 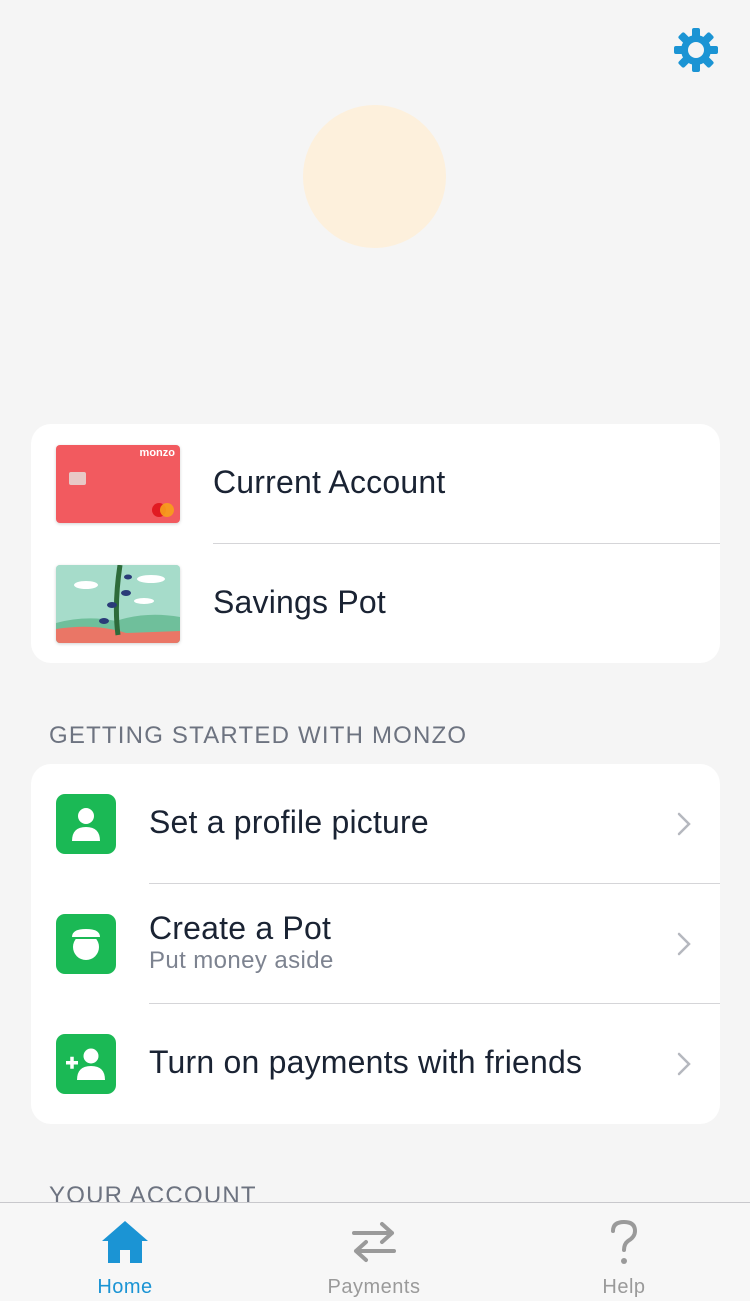 I want to click on current-account-label: Current Account, so click(x=329, y=482).